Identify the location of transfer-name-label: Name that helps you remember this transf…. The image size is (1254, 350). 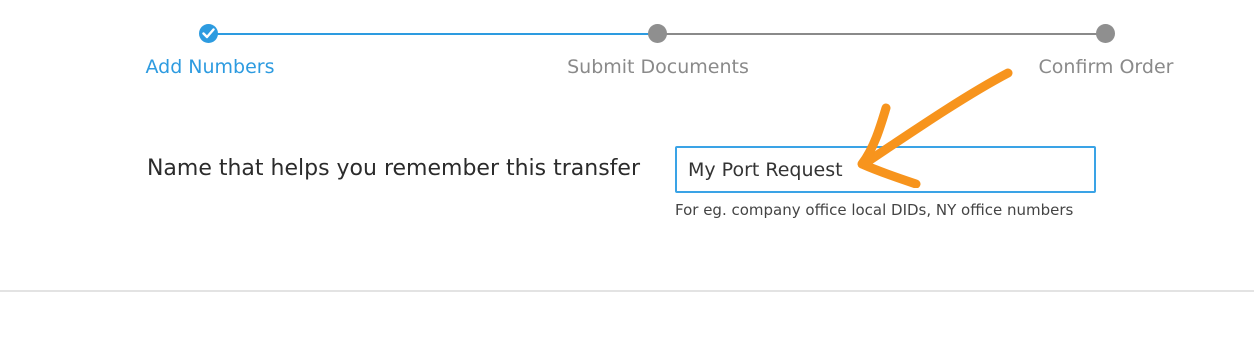
(393, 168).